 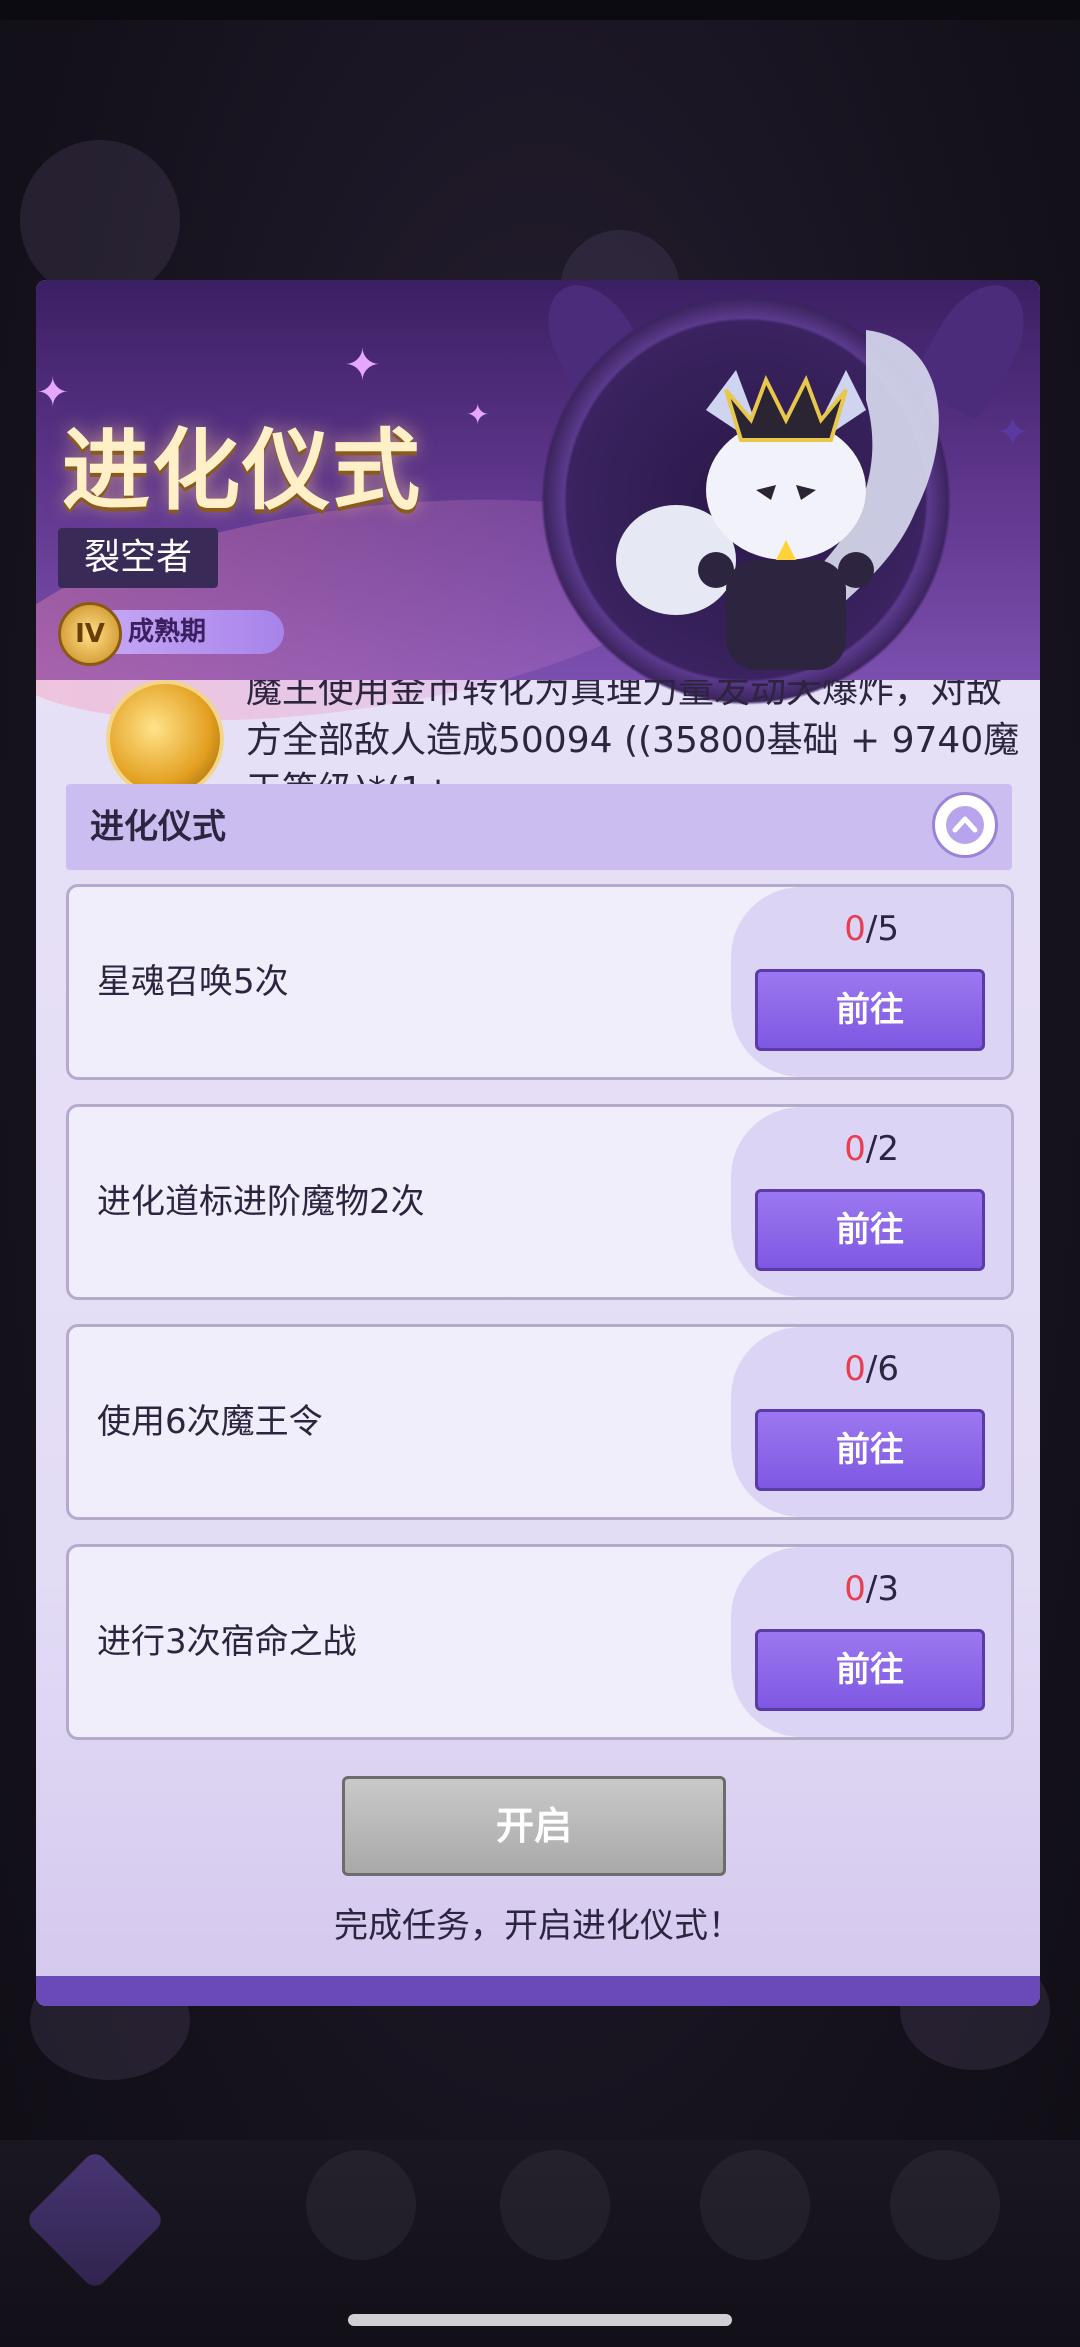 What do you see at coordinates (540, 10) in the screenshot?
I see `status-bar` at bounding box center [540, 10].